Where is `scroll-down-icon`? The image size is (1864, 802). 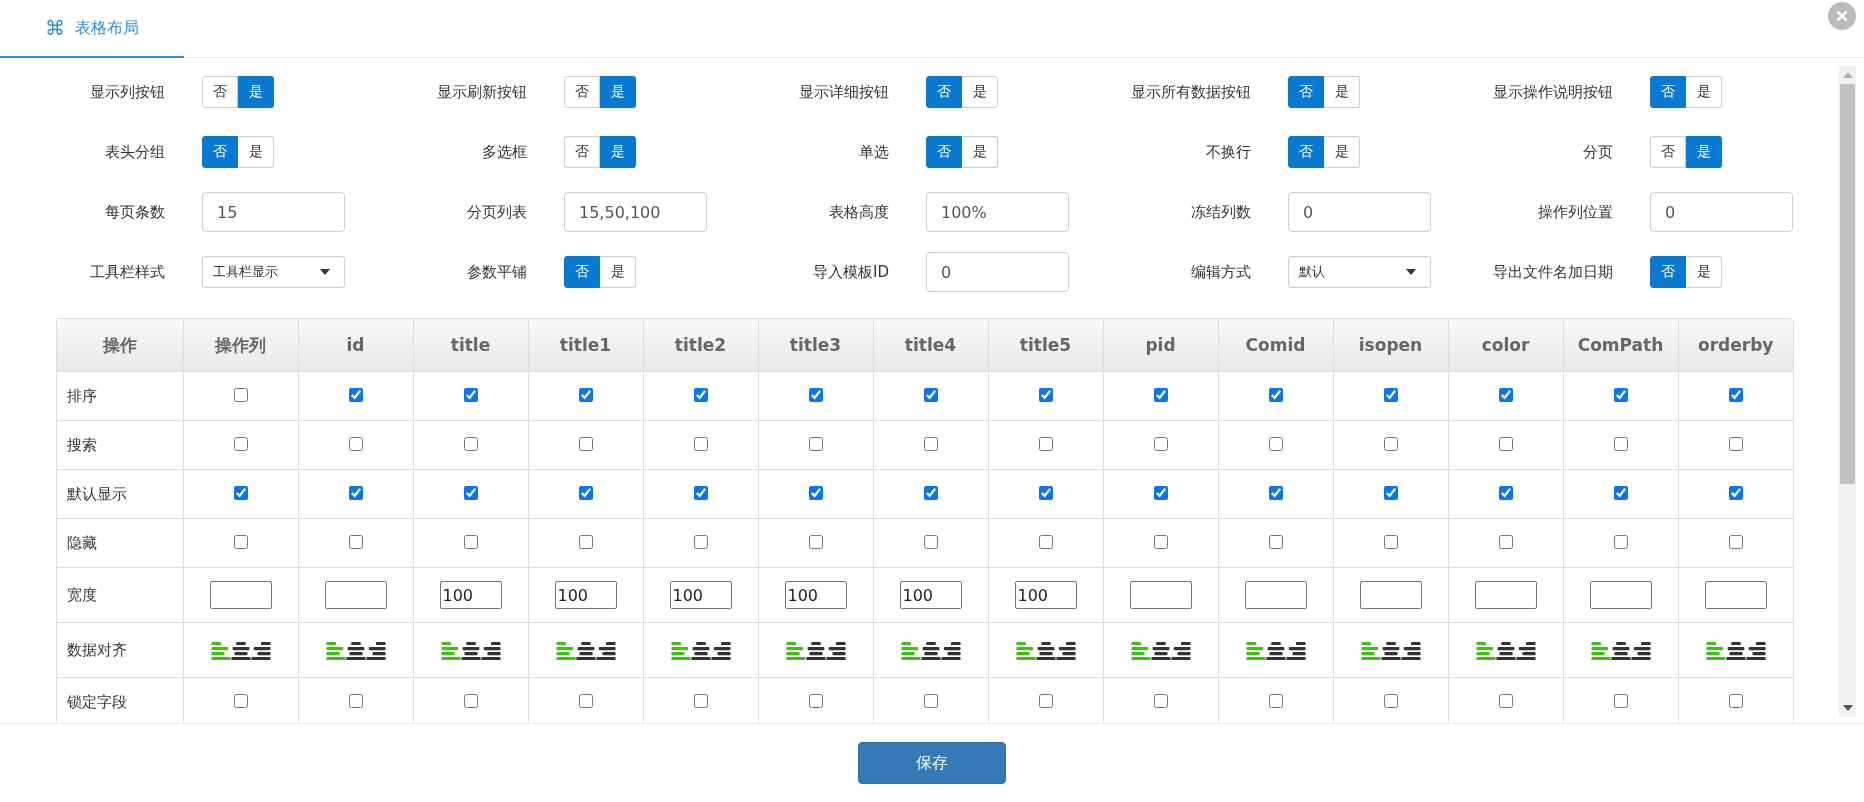 scroll-down-icon is located at coordinates (1847, 708).